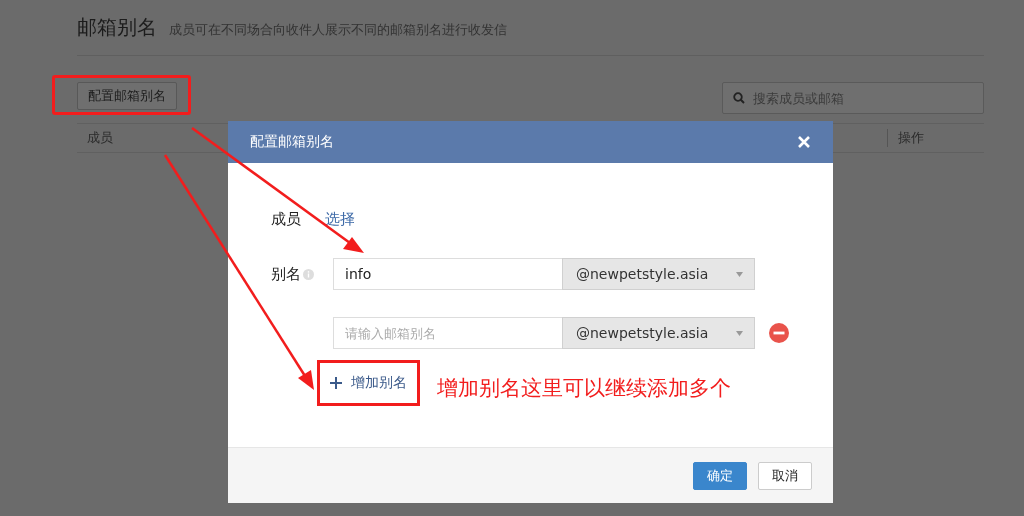 The height and width of the screenshot is (516, 1024). What do you see at coordinates (584, 388) in the screenshot?
I see `annotation-text: 增加别名这里可以继续添加多个` at bounding box center [584, 388].